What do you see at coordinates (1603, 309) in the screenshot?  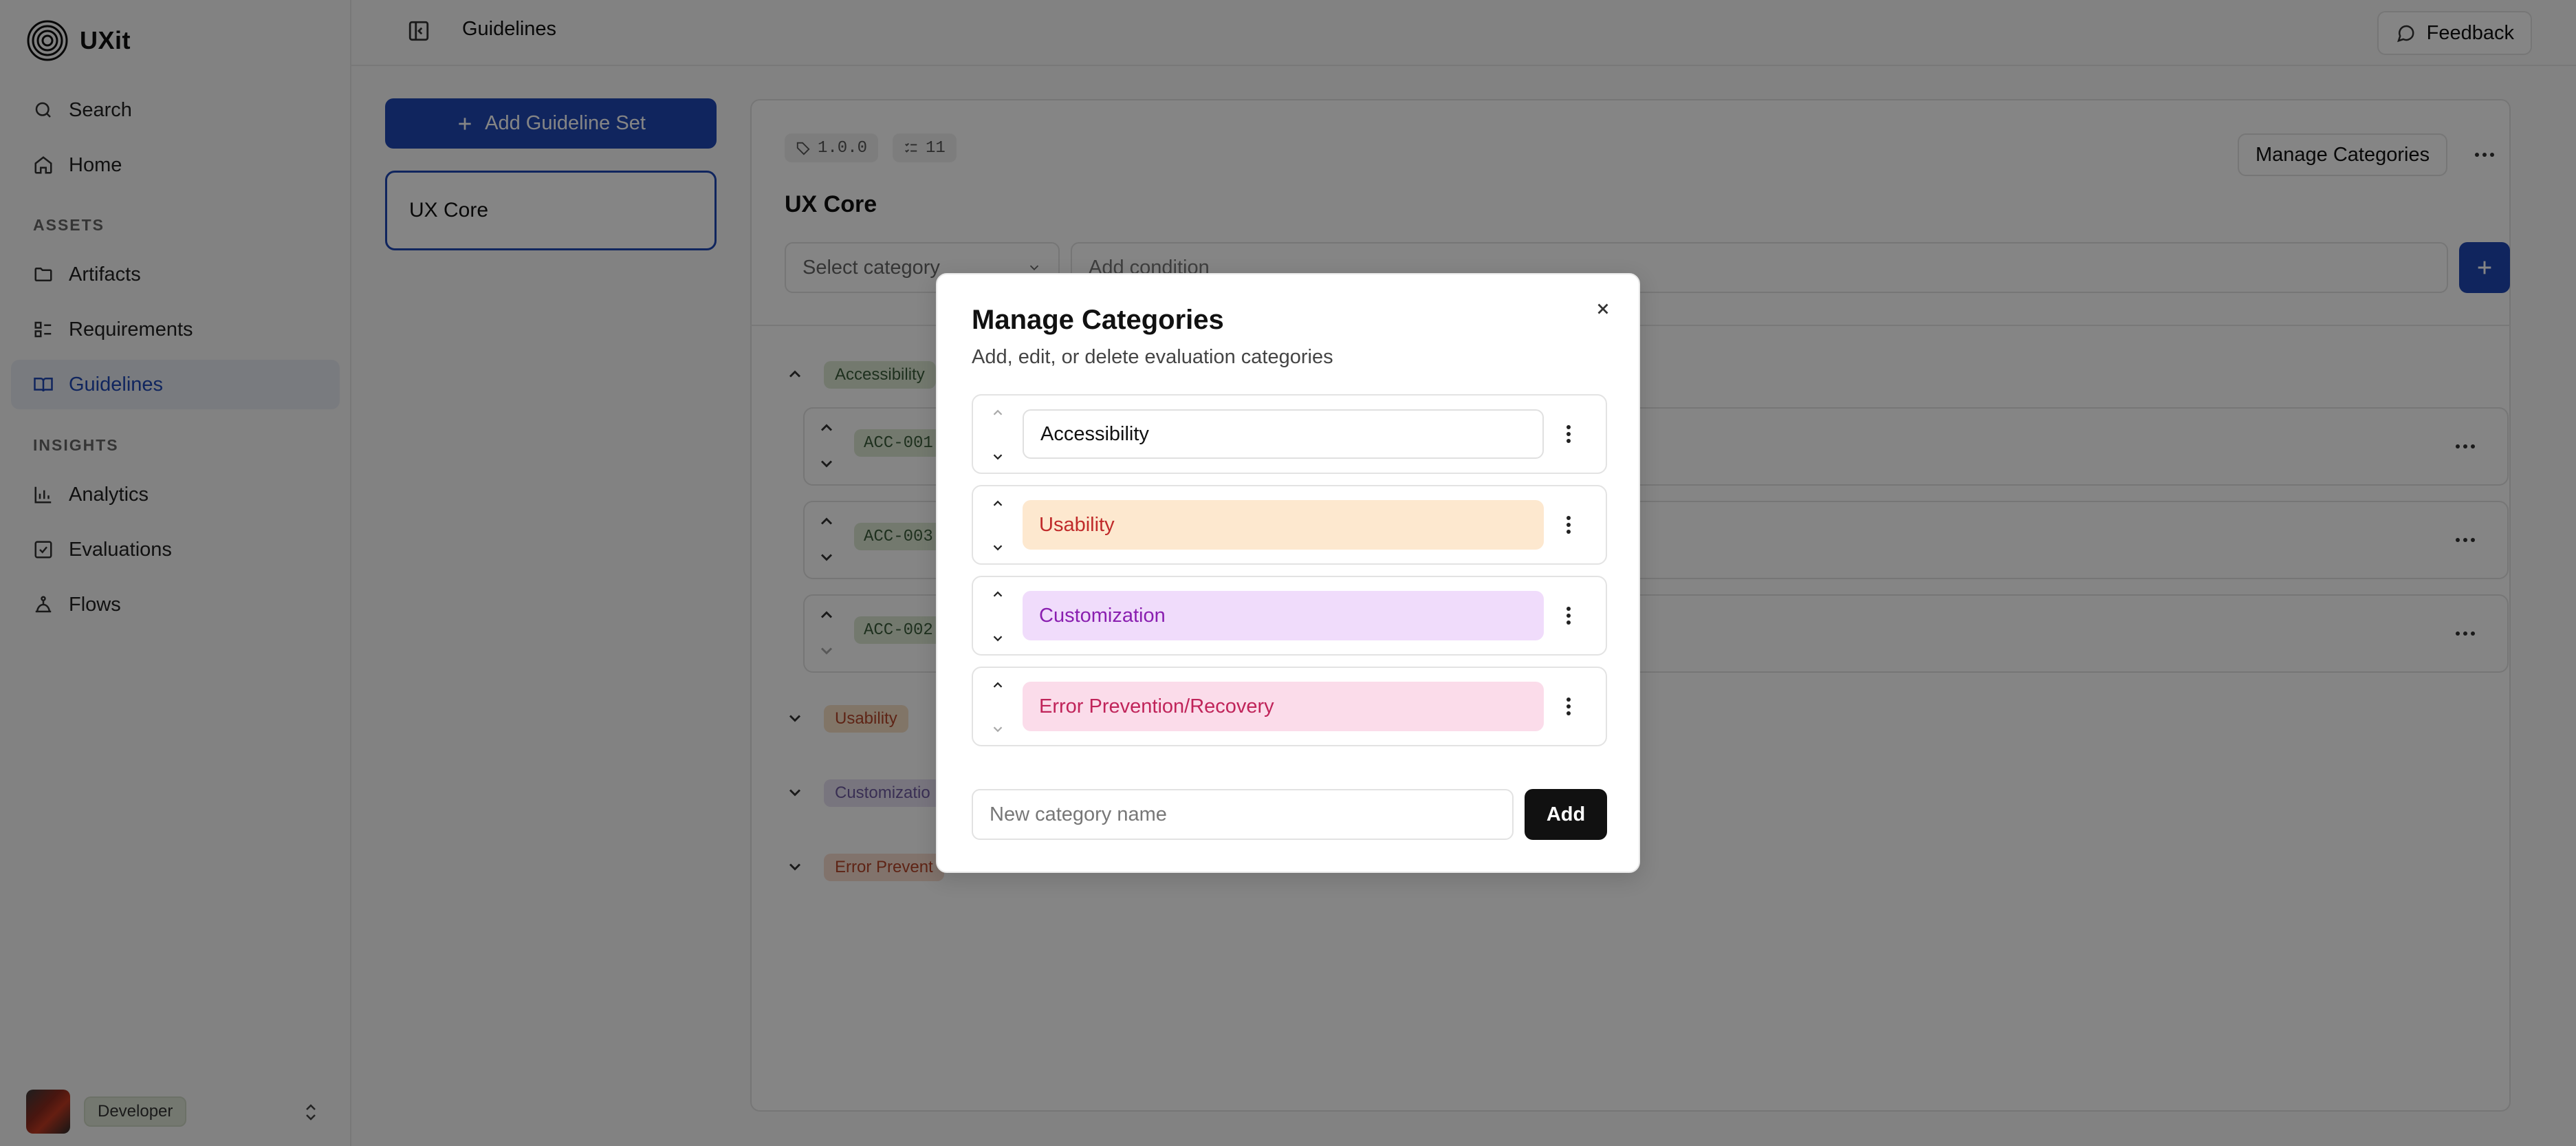 I see `close-icon` at bounding box center [1603, 309].